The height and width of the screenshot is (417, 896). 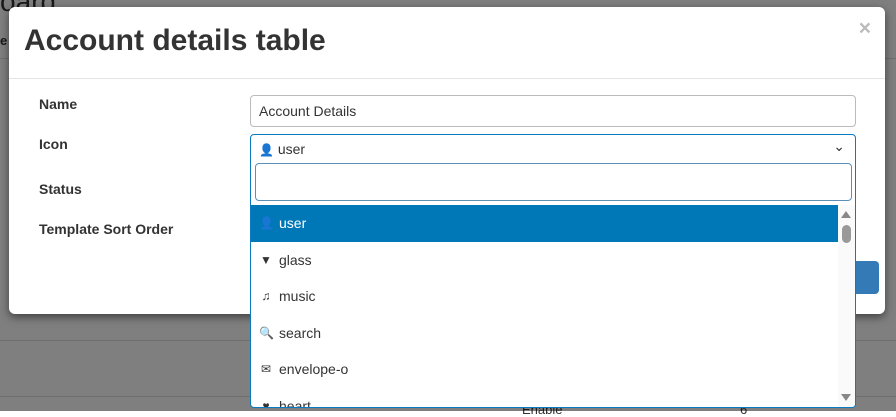 I want to click on option-label: heart, so click(x=295, y=402).